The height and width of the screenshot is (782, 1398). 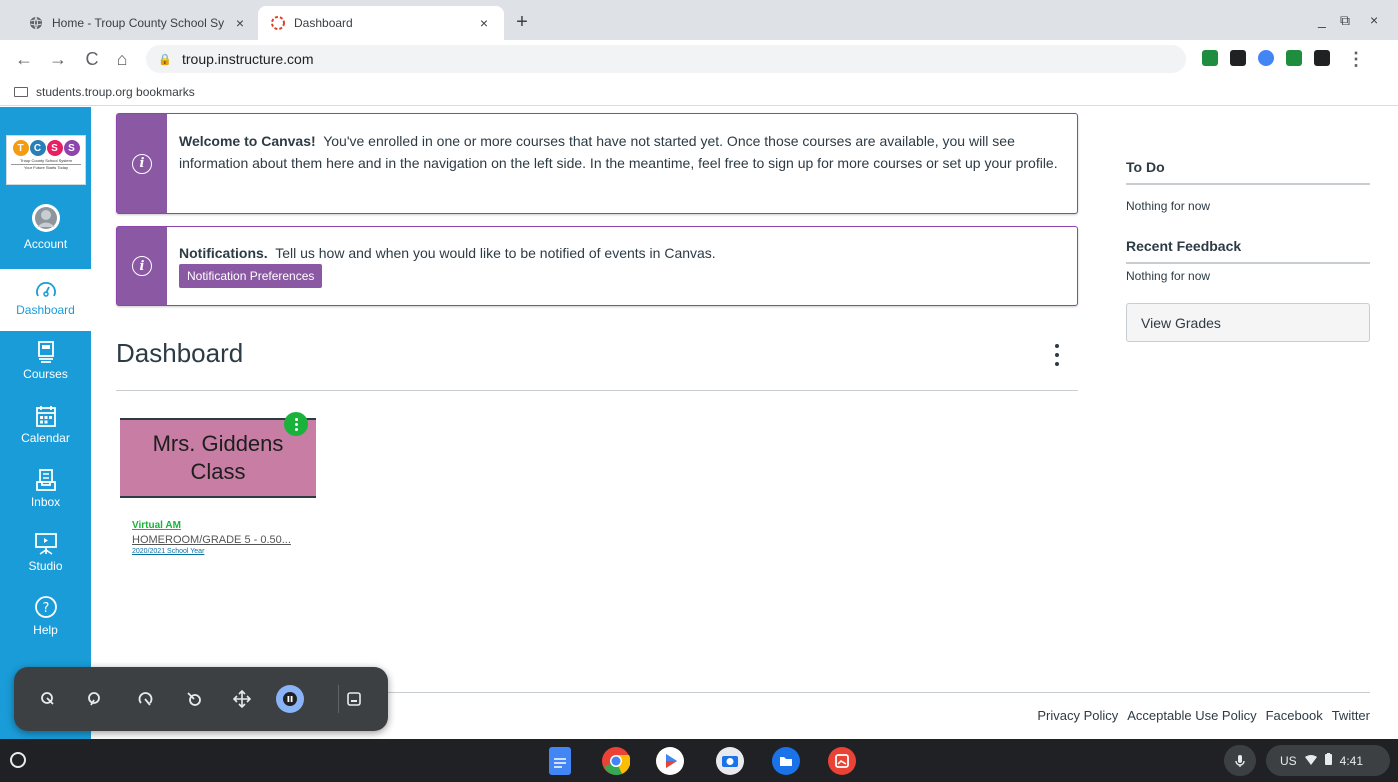 I want to click on camera-icon, so click(x=730, y=761).